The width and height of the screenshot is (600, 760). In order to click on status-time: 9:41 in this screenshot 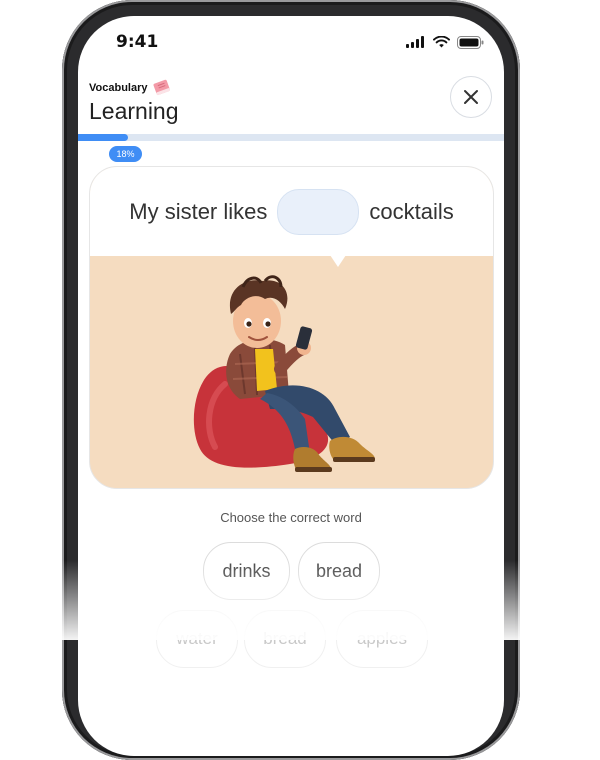, I will do `click(137, 42)`.